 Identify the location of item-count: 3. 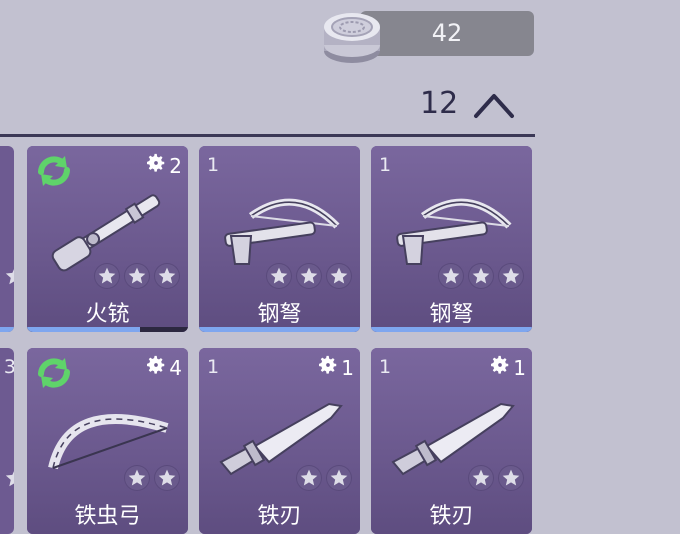
(8, 367).